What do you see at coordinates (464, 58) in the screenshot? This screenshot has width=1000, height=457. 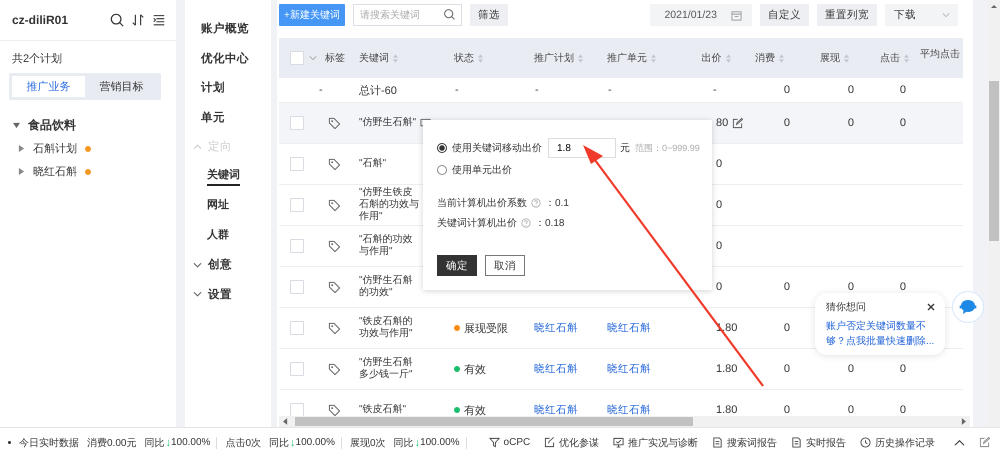 I see `column-header: 状态` at bounding box center [464, 58].